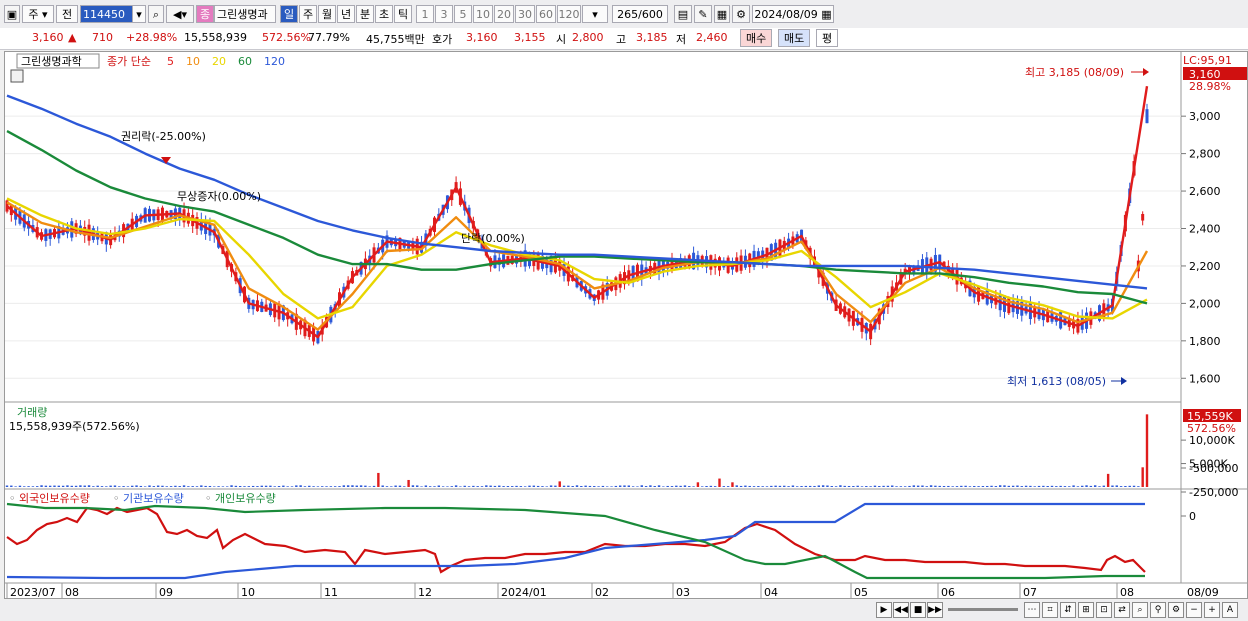 Image resolution: width=1248 pixels, height=621 pixels. What do you see at coordinates (425, 592) in the screenshot?
I see `x-tick-label: 12` at bounding box center [425, 592].